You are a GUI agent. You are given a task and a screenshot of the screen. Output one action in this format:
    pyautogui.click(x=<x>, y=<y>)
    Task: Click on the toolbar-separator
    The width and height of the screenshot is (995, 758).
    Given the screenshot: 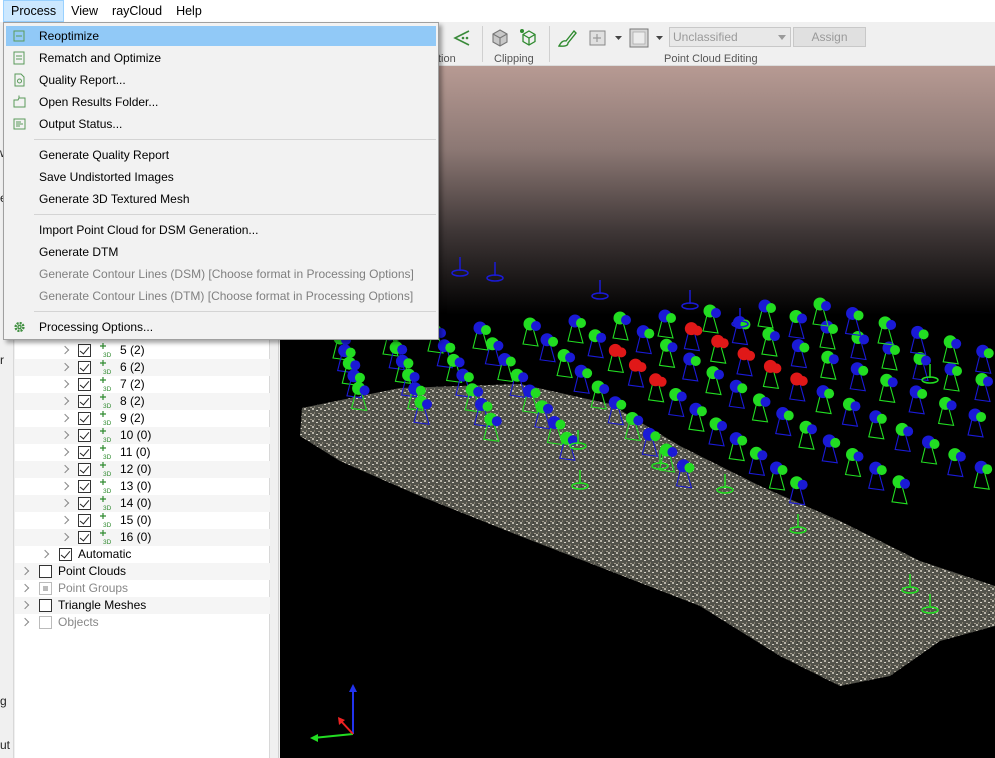 What is the action you would take?
    pyautogui.click(x=482, y=44)
    